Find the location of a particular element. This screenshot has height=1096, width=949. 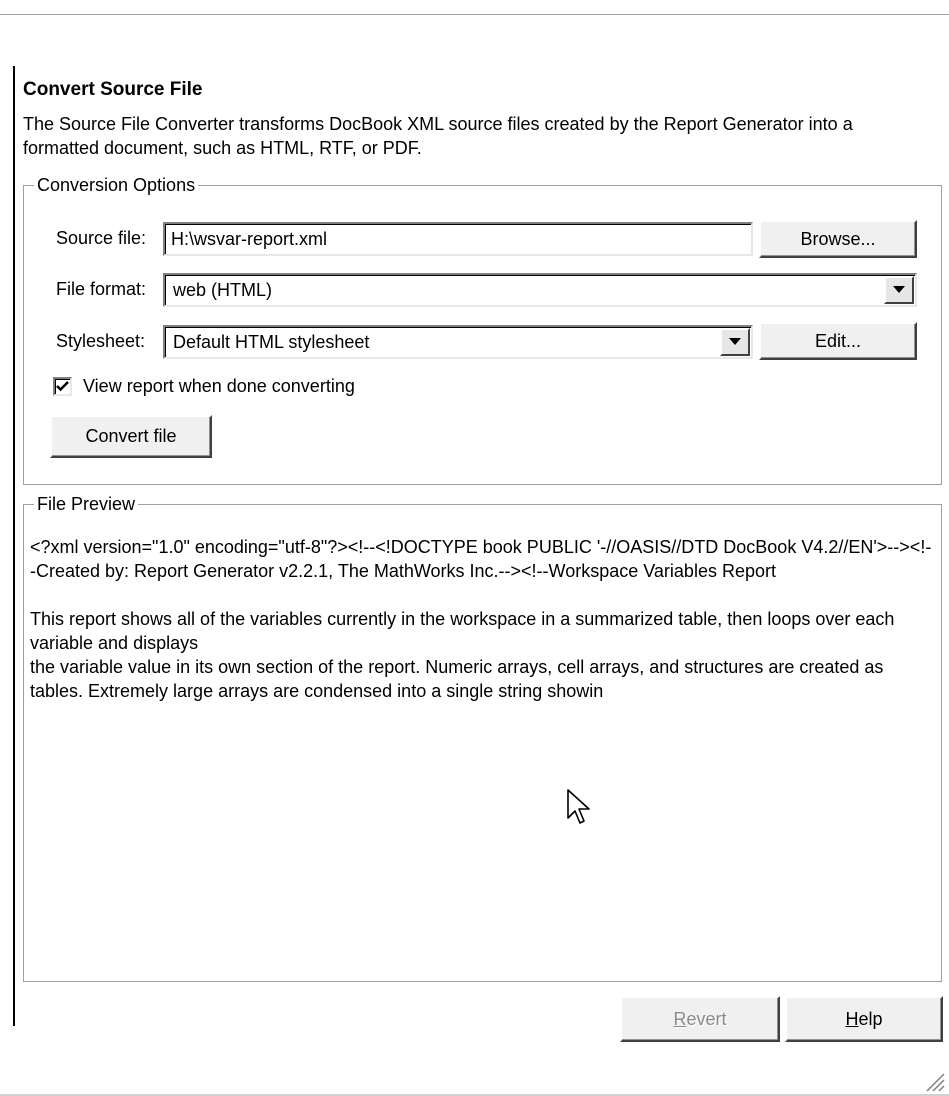

file-format-value: web (HTML) is located at coordinates (223, 290).